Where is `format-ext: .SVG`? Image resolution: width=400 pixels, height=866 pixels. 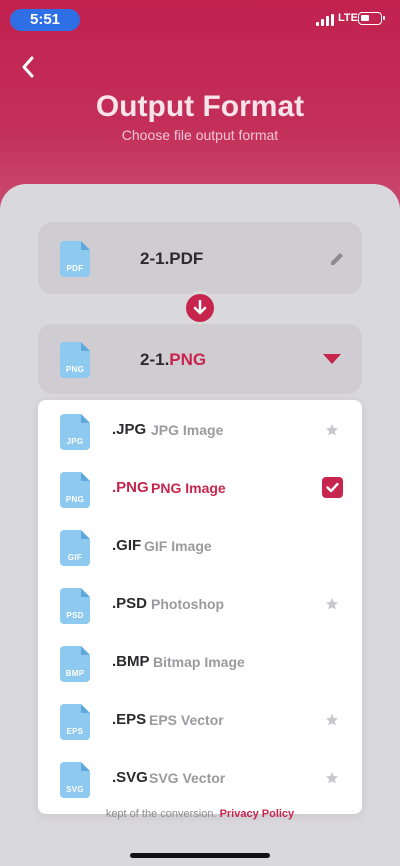 format-ext: .SVG is located at coordinates (130, 777).